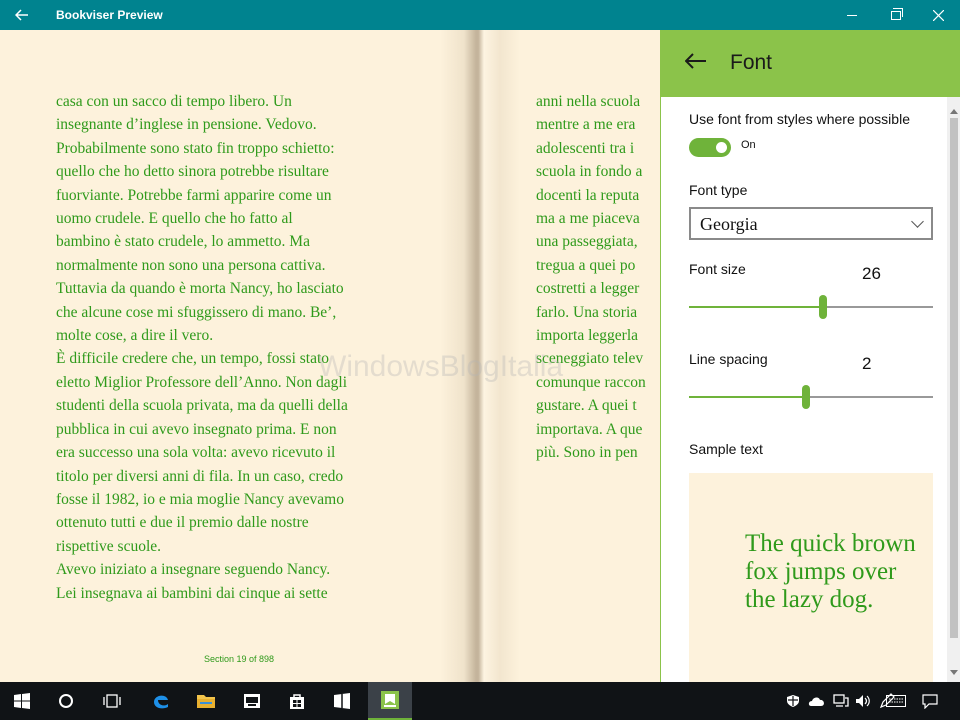 The width and height of the screenshot is (960, 720). What do you see at coordinates (917, 221) in the screenshot?
I see `chevron-down-icon` at bounding box center [917, 221].